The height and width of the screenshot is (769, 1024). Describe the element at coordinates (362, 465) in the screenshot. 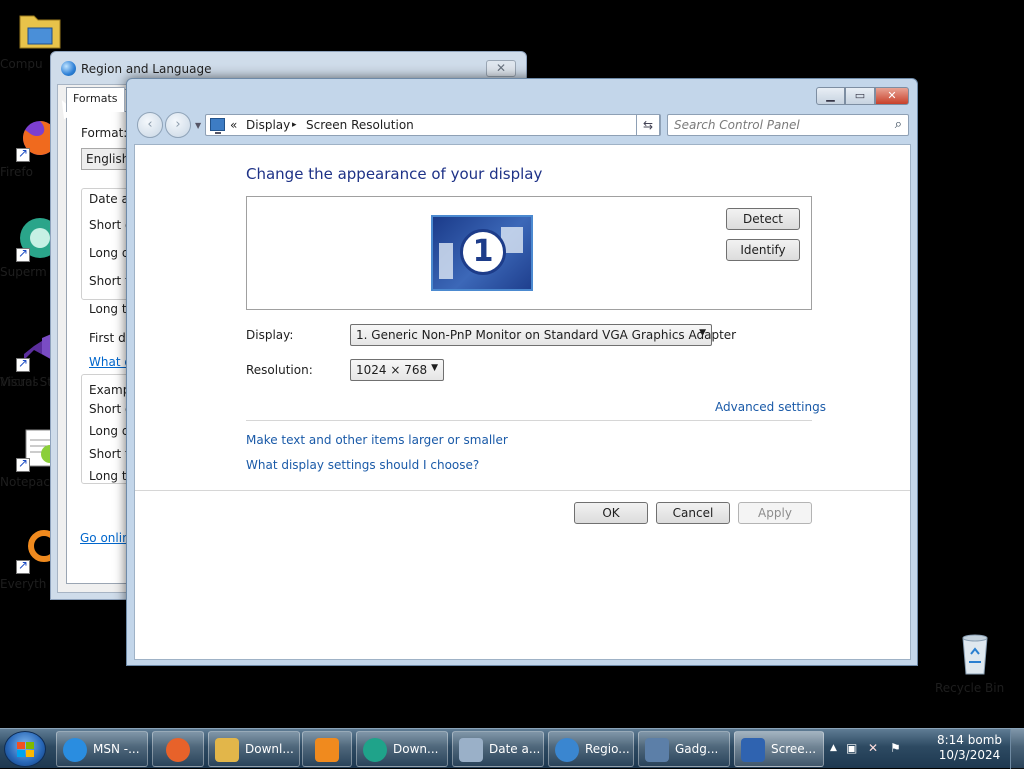

I see `display-settings-help-link: What display settings should I choose?` at that location.